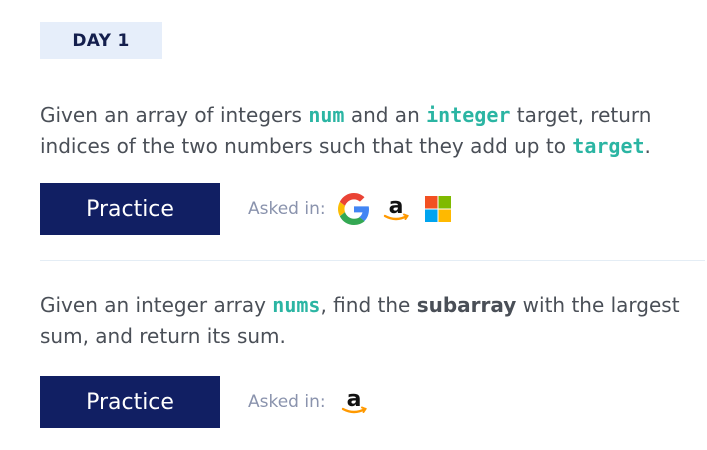 The image size is (707, 450). What do you see at coordinates (156, 305) in the screenshot?
I see `text-segment: Given an integer array` at bounding box center [156, 305].